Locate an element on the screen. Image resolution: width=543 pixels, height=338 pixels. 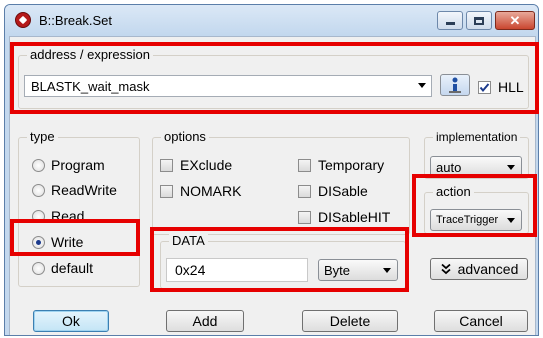
radio-read: Read is located at coordinates (58, 216).